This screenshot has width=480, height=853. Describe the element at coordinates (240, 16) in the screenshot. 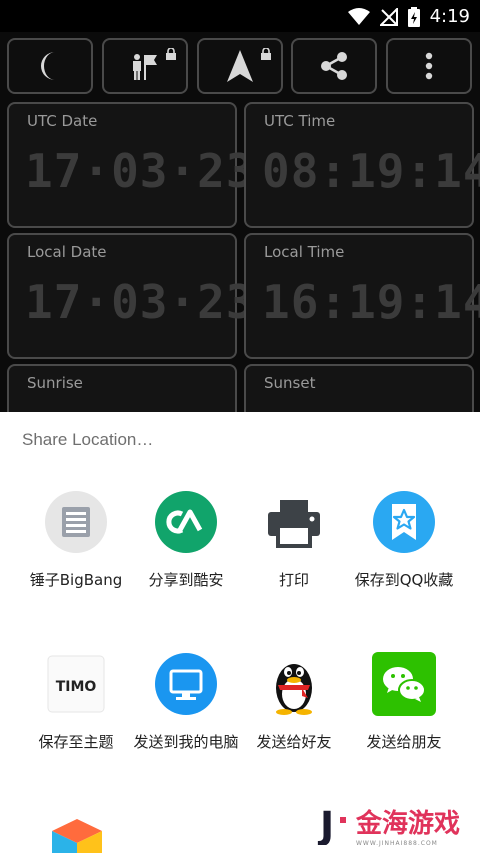

I see `status-bar: 4:19` at that location.